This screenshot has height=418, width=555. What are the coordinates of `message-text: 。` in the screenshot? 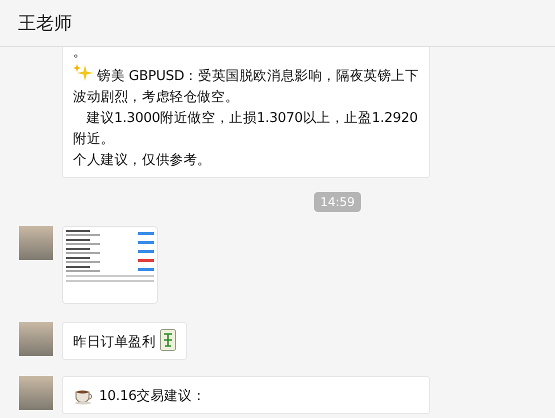 It's located at (80, 54).